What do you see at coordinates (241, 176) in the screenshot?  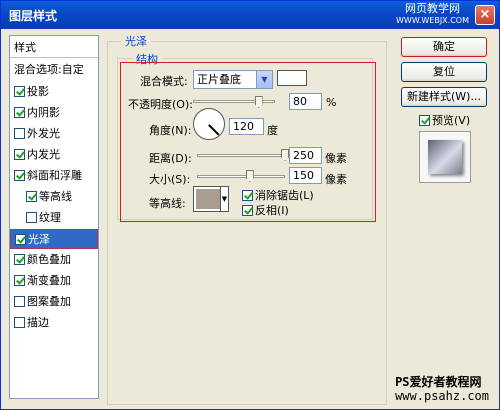 I see `size-slider` at bounding box center [241, 176].